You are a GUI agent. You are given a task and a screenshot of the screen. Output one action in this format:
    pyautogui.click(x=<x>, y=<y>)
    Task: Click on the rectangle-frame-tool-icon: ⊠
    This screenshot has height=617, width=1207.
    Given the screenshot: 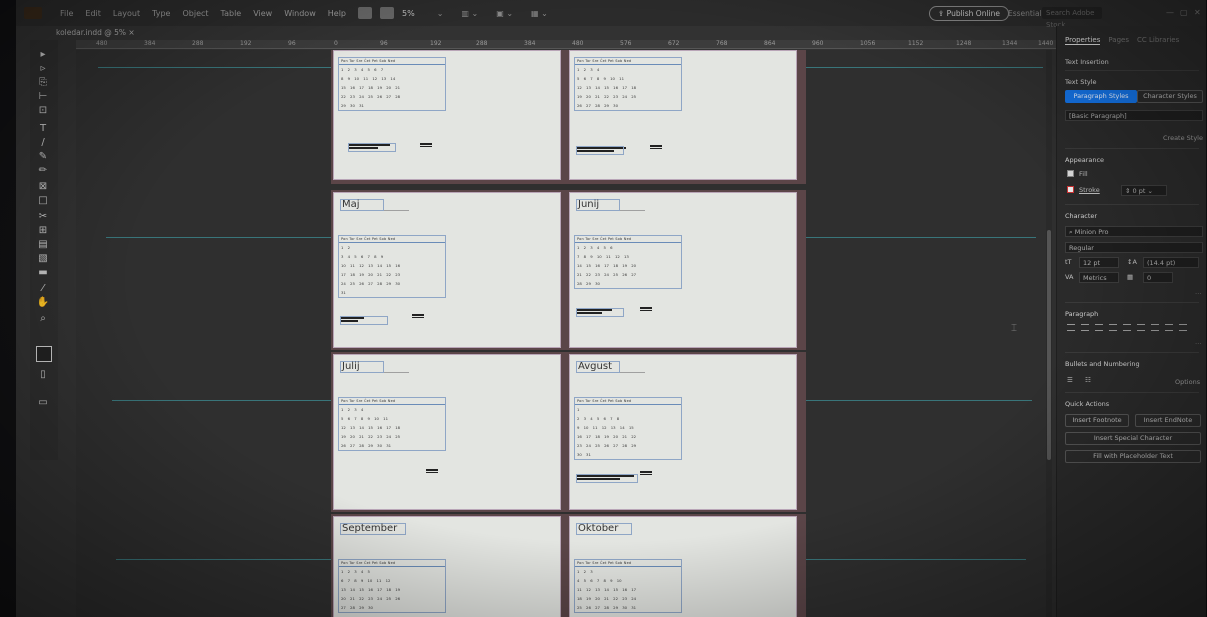 What is the action you would take?
    pyautogui.click(x=43, y=187)
    